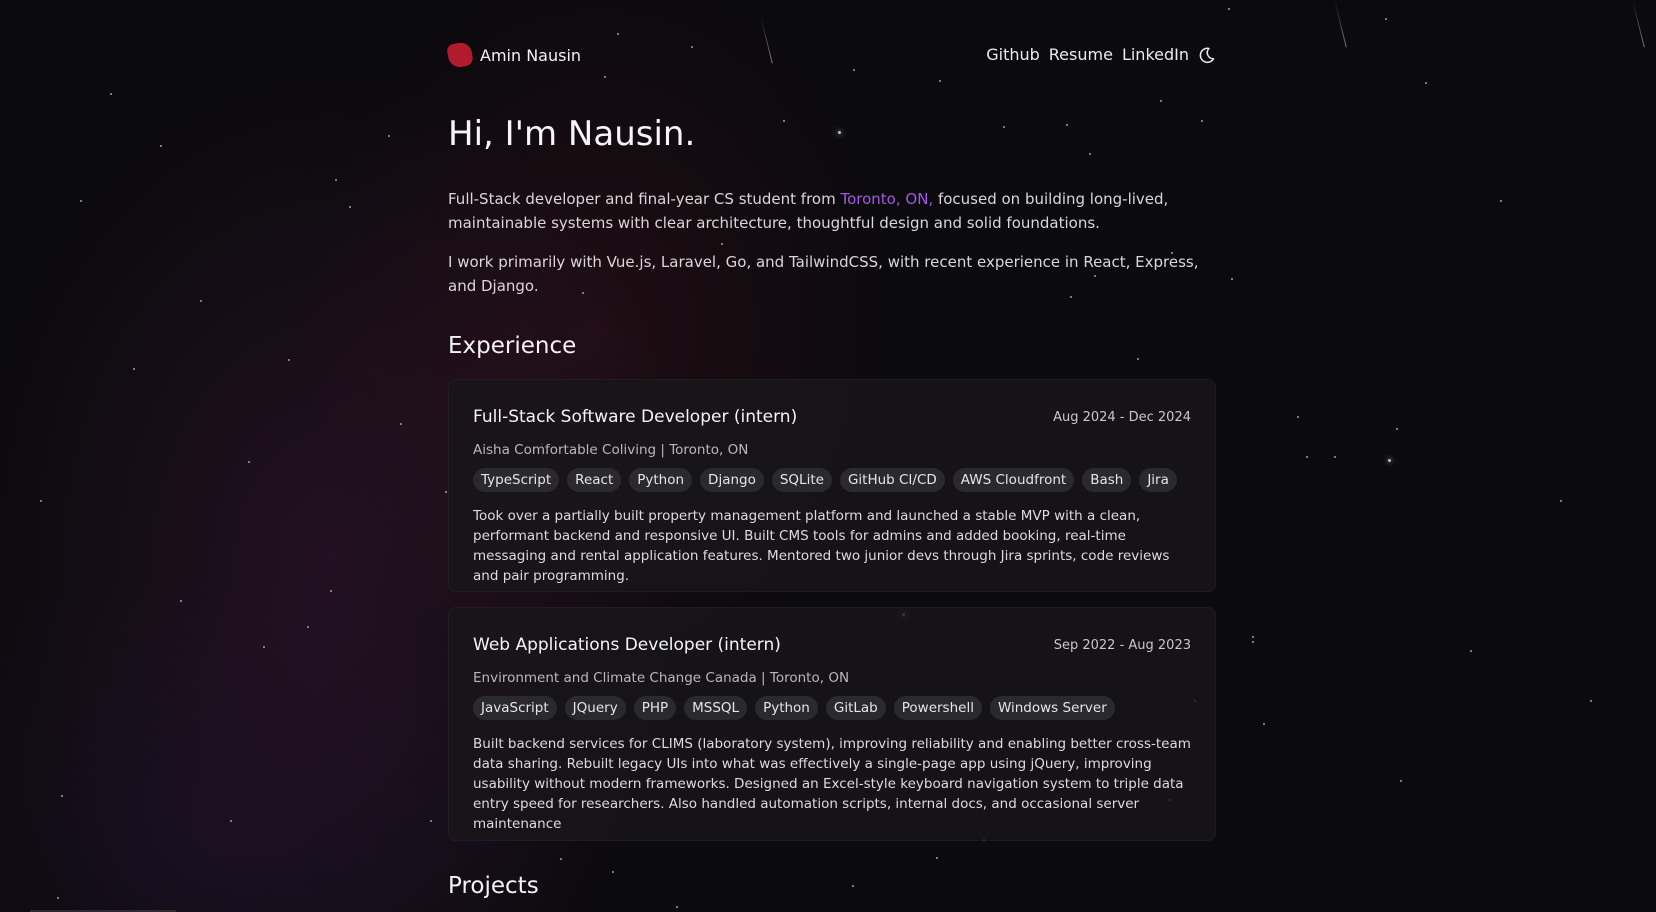 This screenshot has height=912, width=1656. What do you see at coordinates (1013, 54) in the screenshot?
I see `nav-link-github: Github` at bounding box center [1013, 54].